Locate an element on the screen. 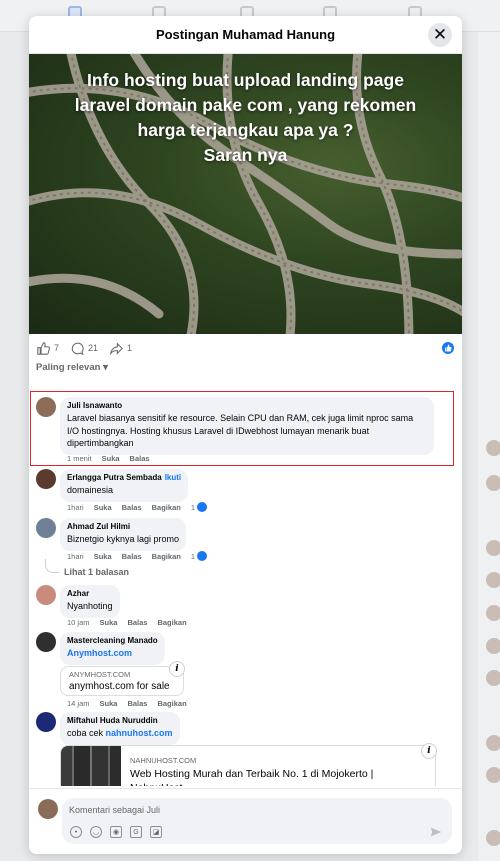 This screenshot has height=861, width=500. like-count-button: 7 is located at coordinates (48, 348).